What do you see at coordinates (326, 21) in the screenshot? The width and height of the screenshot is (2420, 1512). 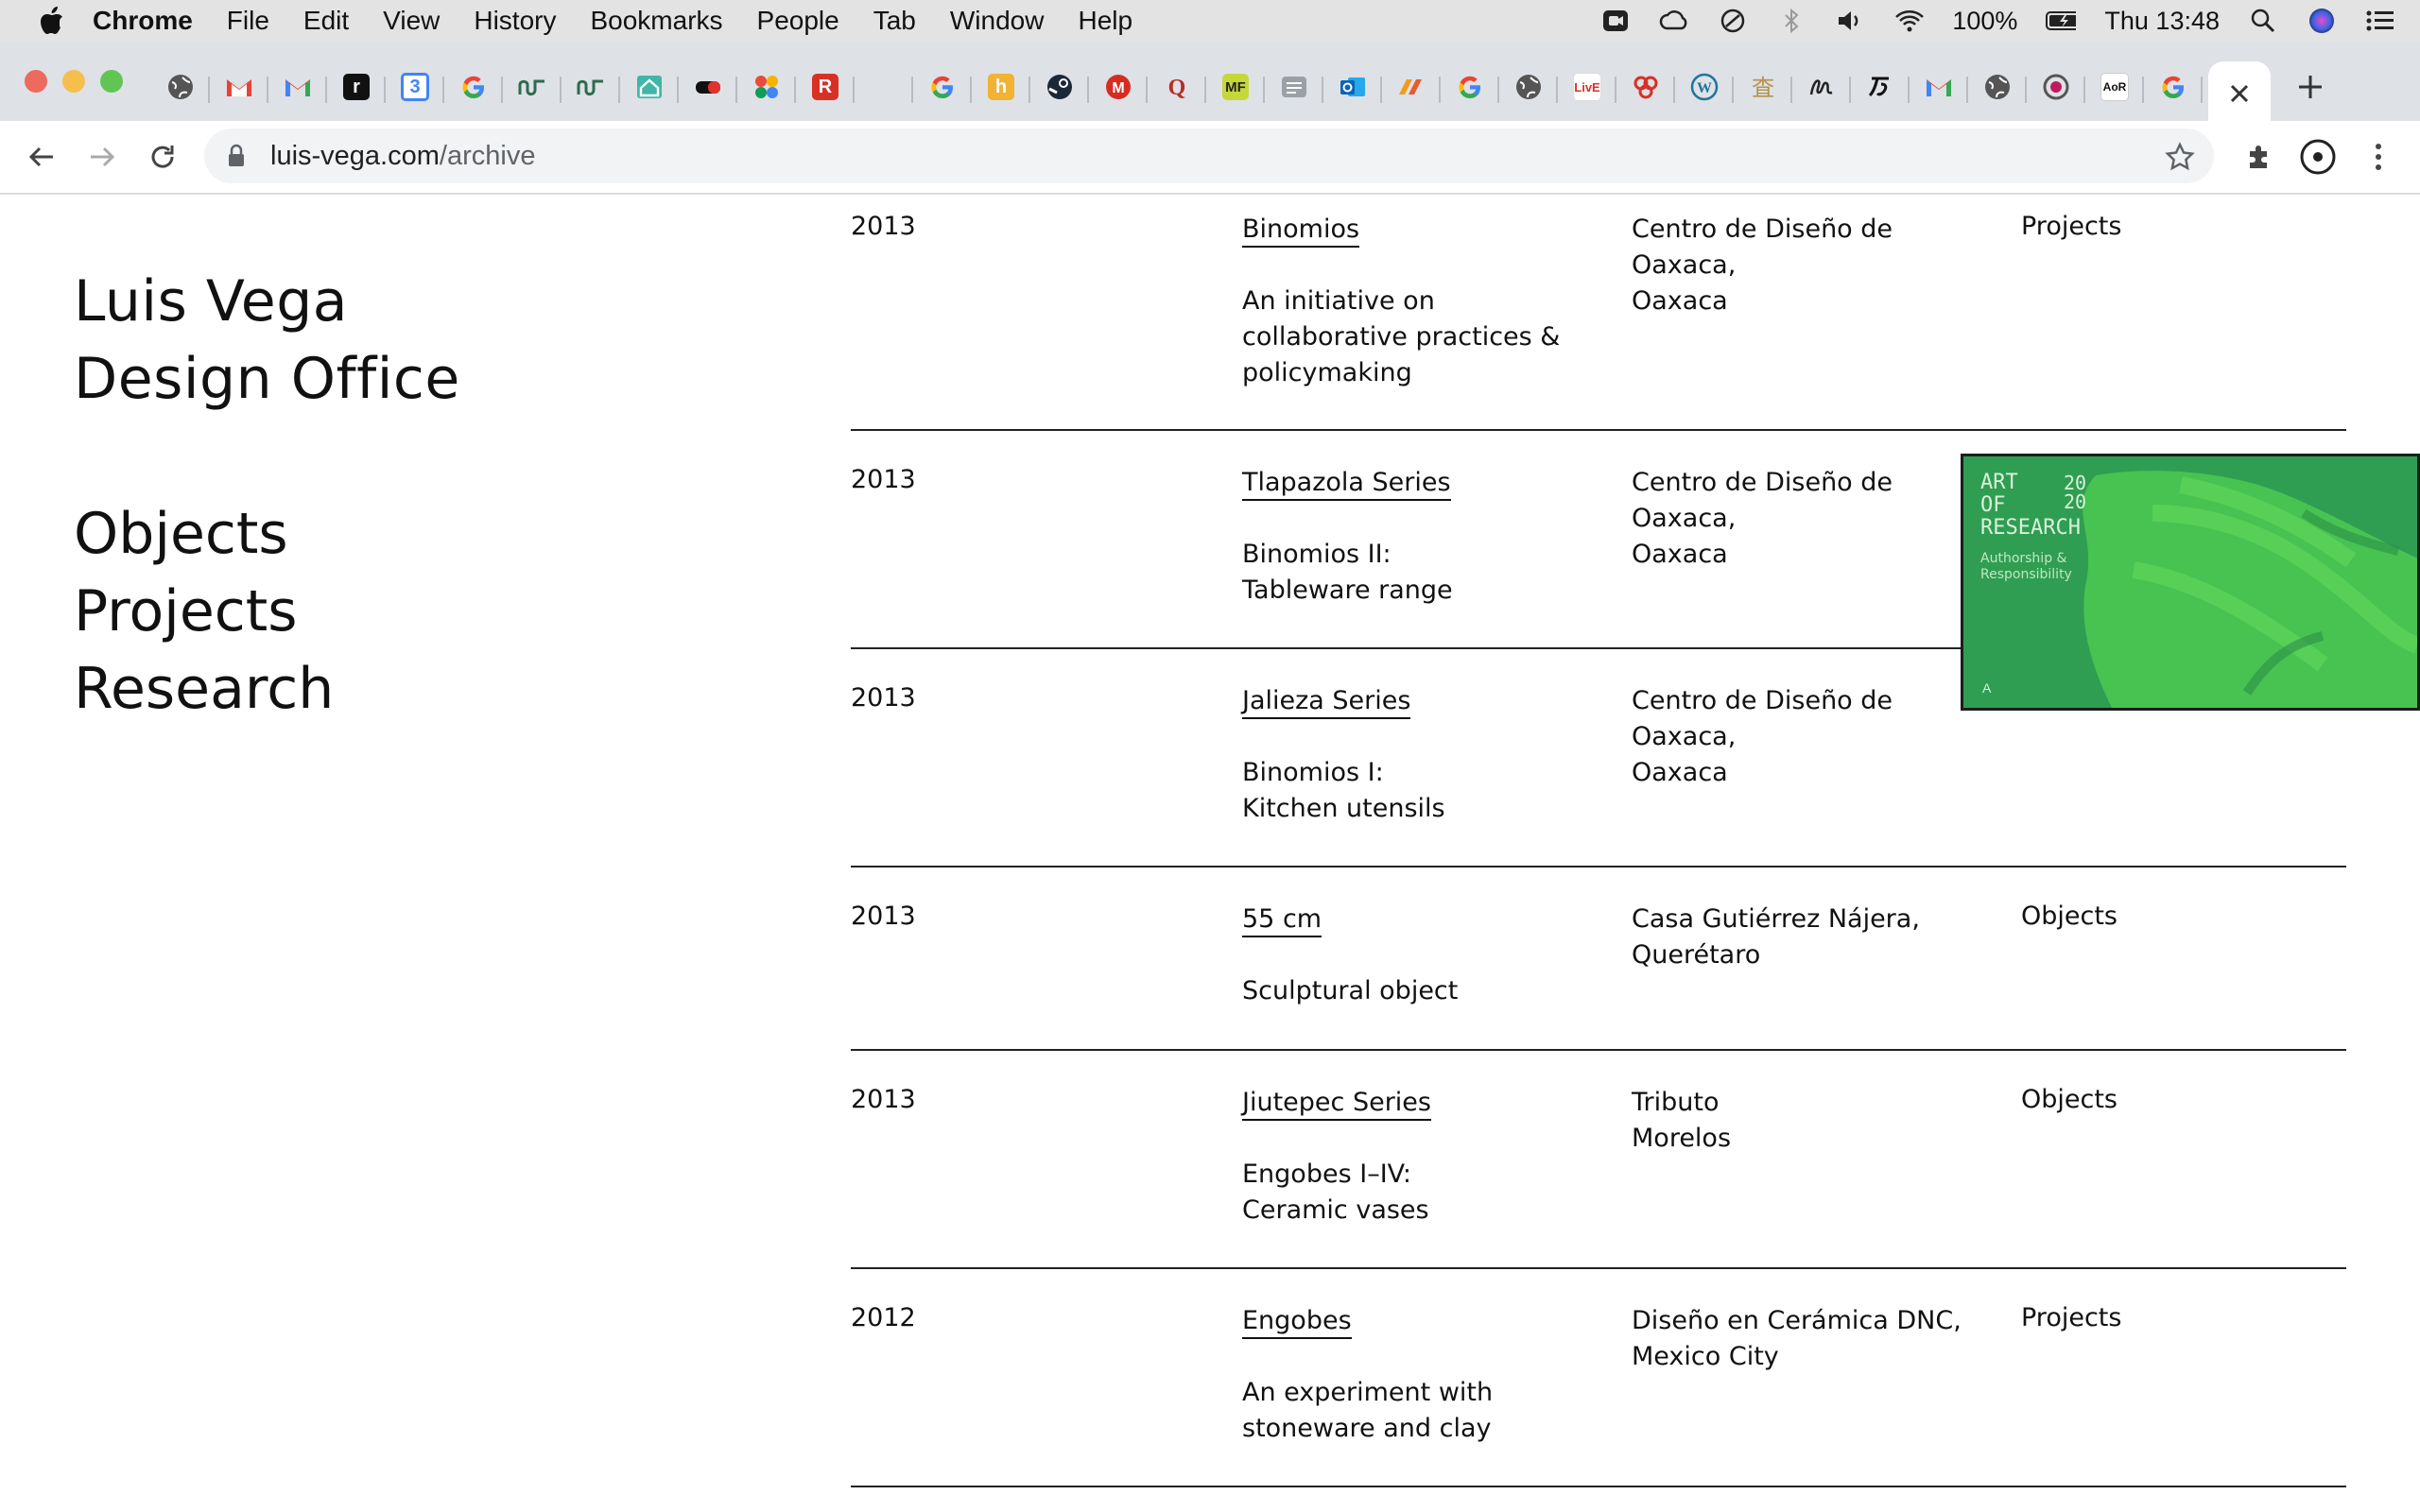 I see `menu-edit: Edit` at bounding box center [326, 21].